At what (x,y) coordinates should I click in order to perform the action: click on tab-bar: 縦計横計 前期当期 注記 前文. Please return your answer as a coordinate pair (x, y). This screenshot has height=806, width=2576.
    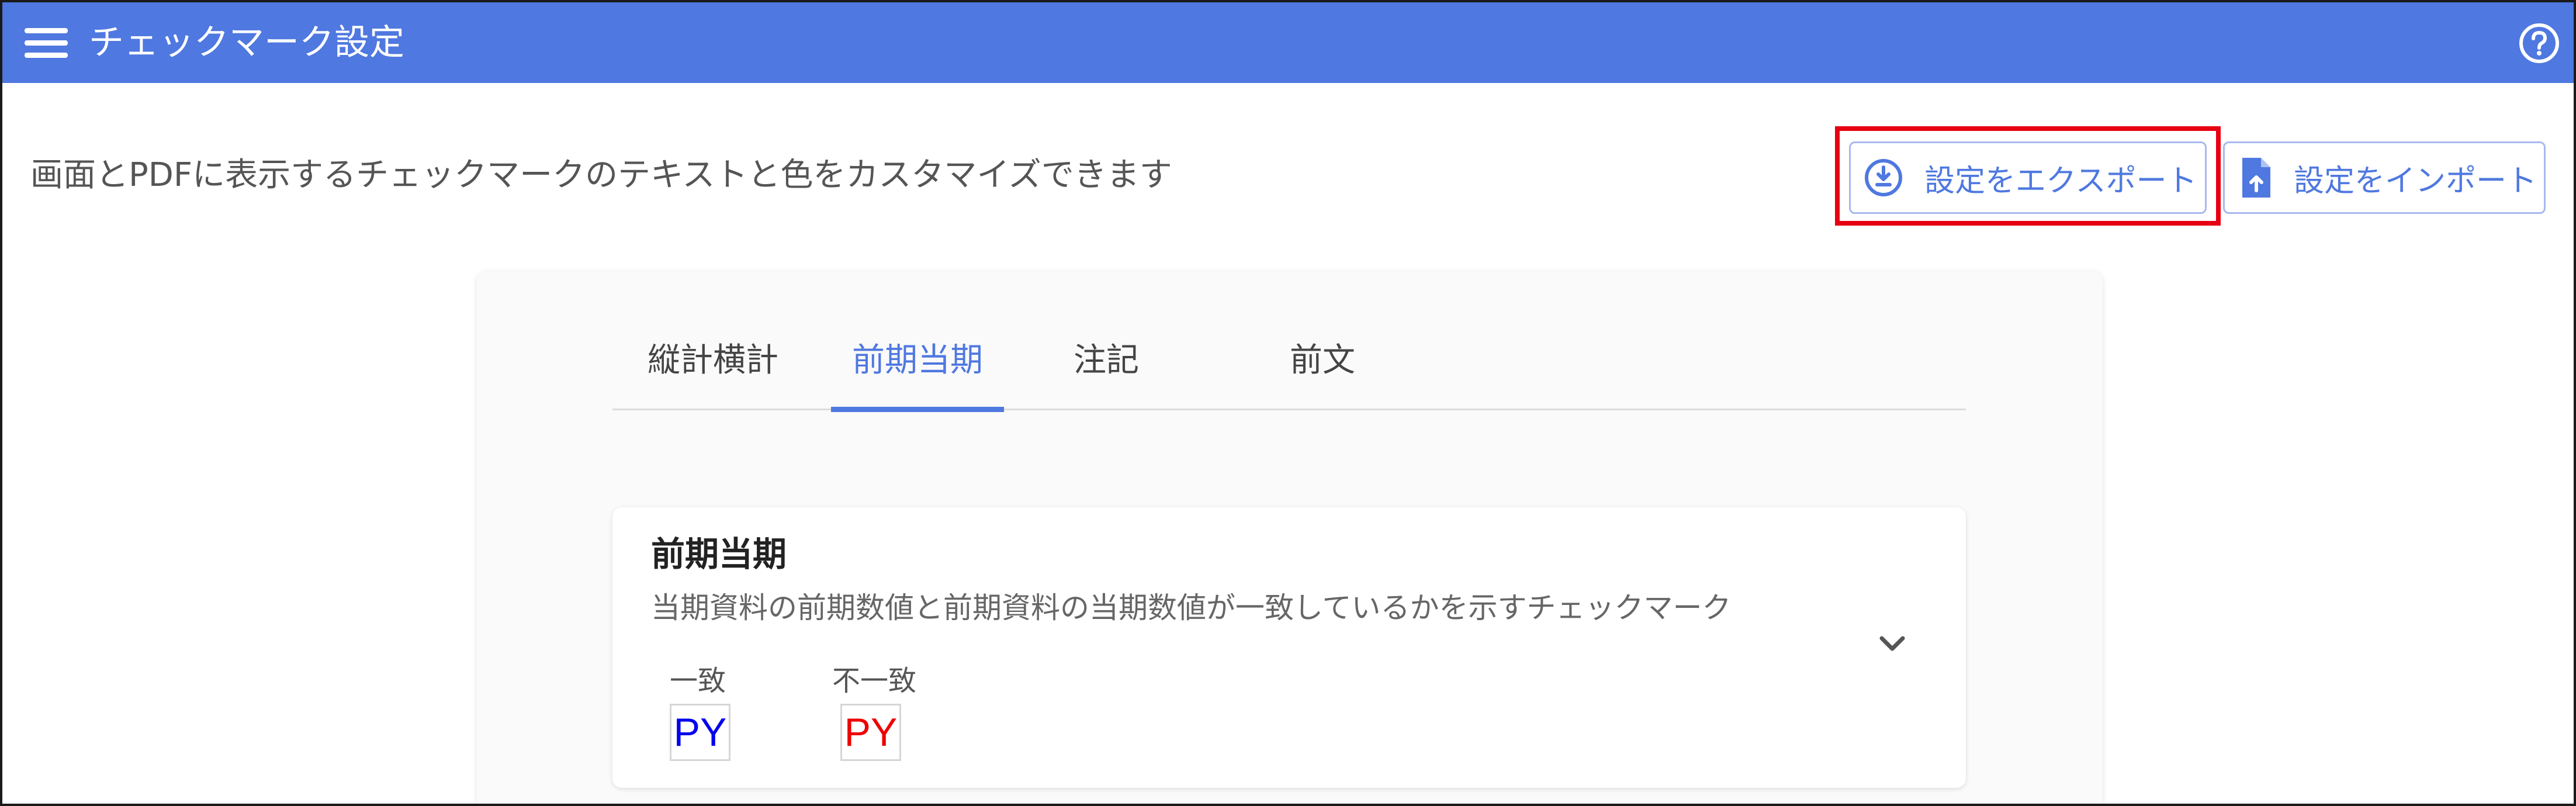
    Looking at the image, I should click on (1289, 368).